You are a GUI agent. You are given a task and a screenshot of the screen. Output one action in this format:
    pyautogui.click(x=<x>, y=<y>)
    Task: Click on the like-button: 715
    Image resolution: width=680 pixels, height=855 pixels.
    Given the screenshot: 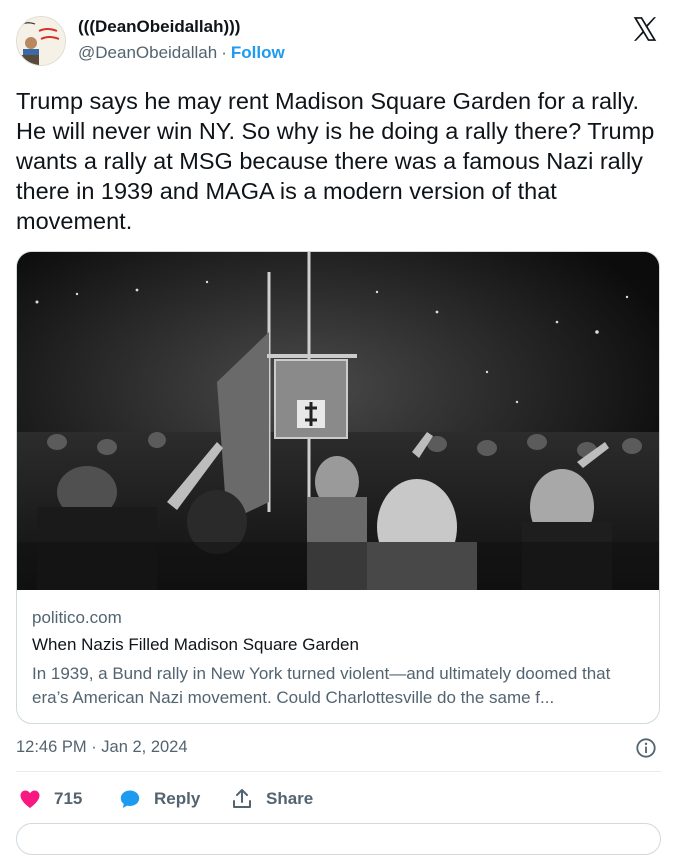 What is the action you would take?
    pyautogui.click(x=50, y=799)
    